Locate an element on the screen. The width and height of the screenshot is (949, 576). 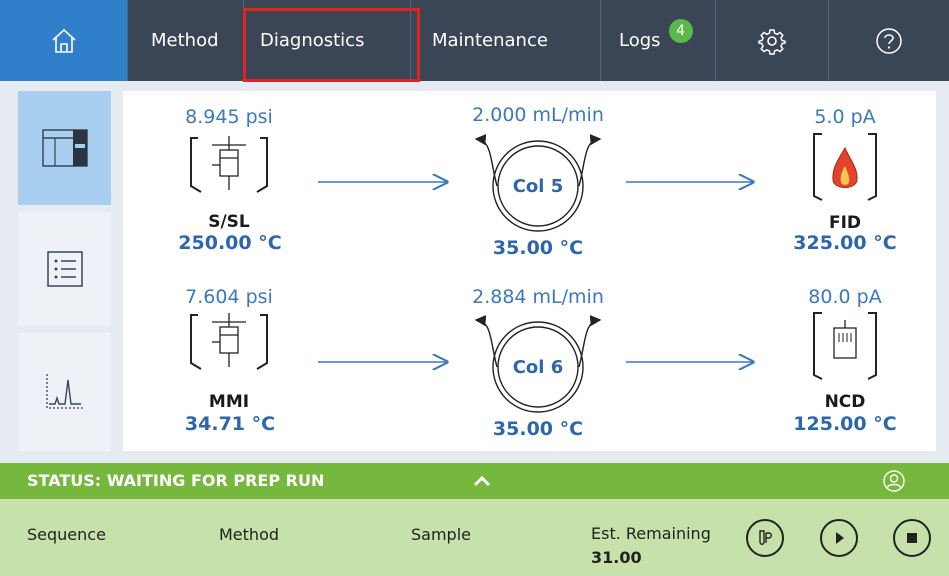
help-button is located at coordinates (888, 40).